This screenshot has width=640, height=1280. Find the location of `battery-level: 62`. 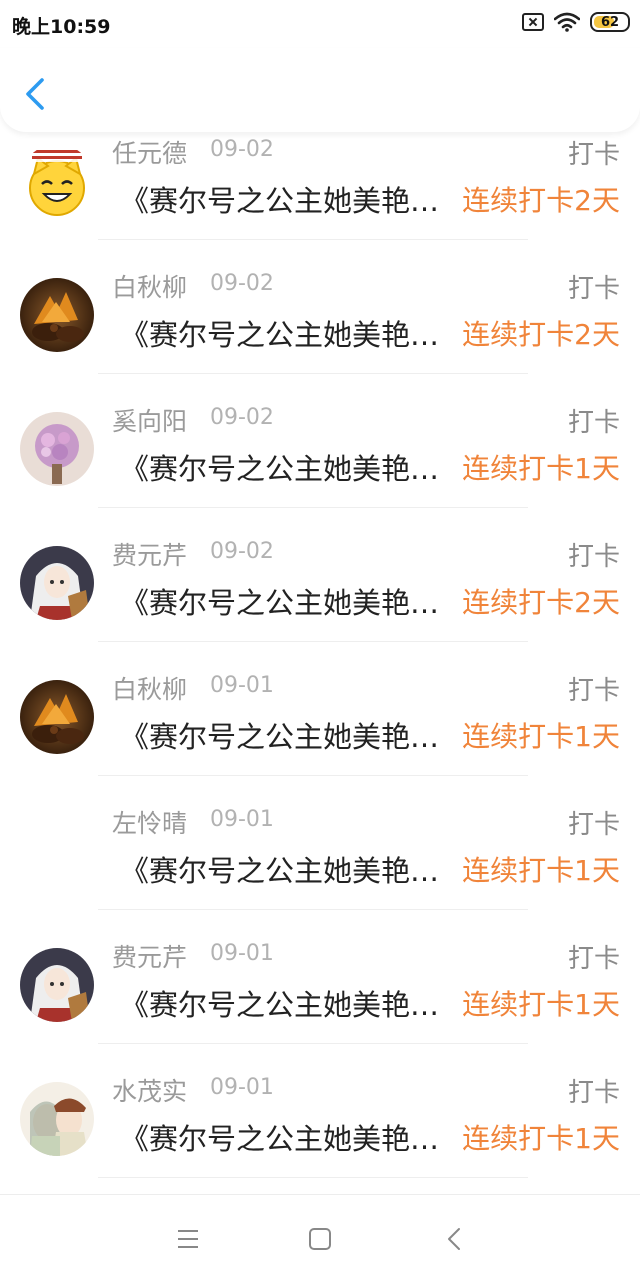

battery-level: 62 is located at coordinates (610, 22).